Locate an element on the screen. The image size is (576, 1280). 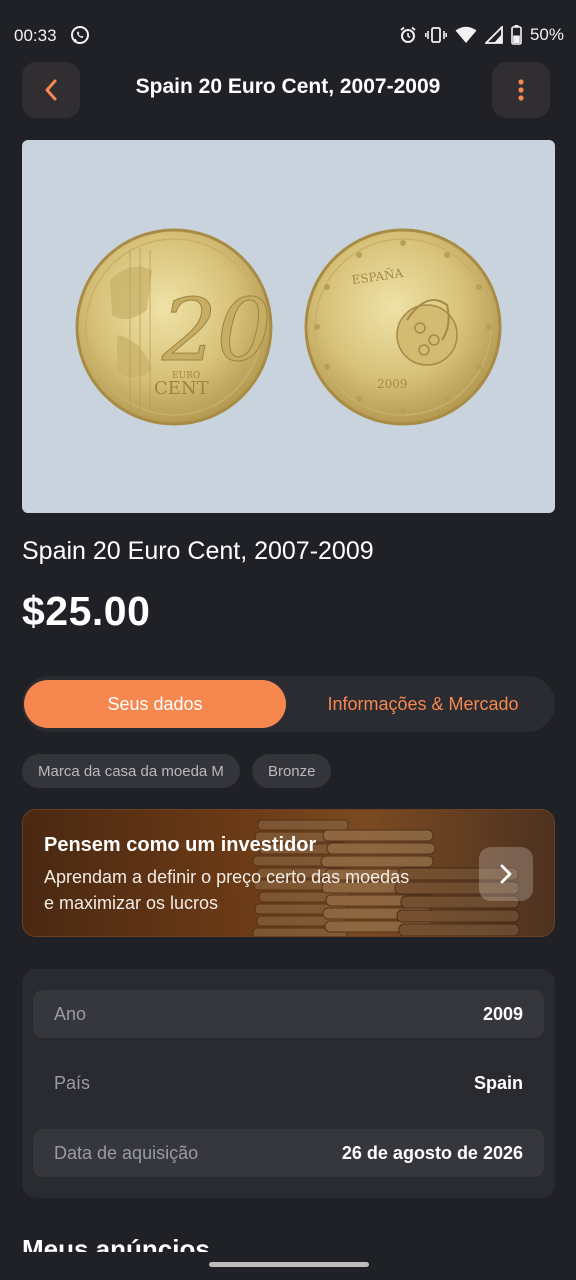
coin-common-side: 20 EURO CENT is located at coordinates (174, 327).